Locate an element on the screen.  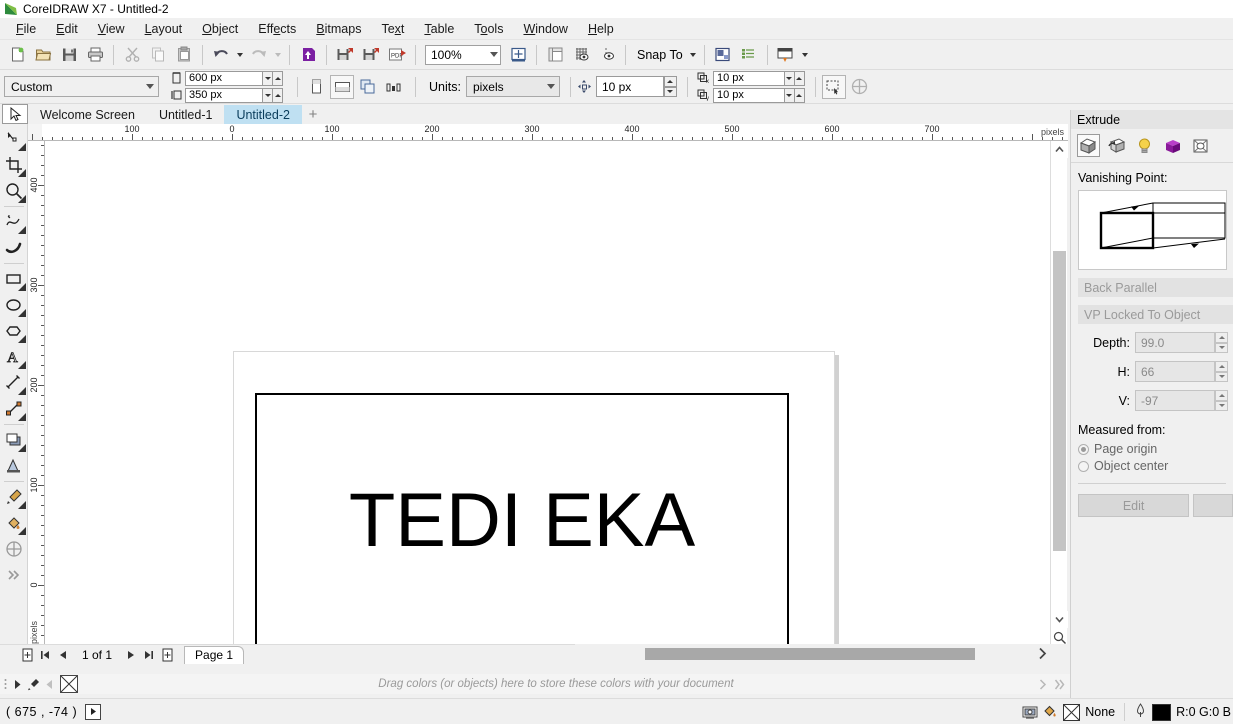
copy-button is located at coordinates (158, 55).